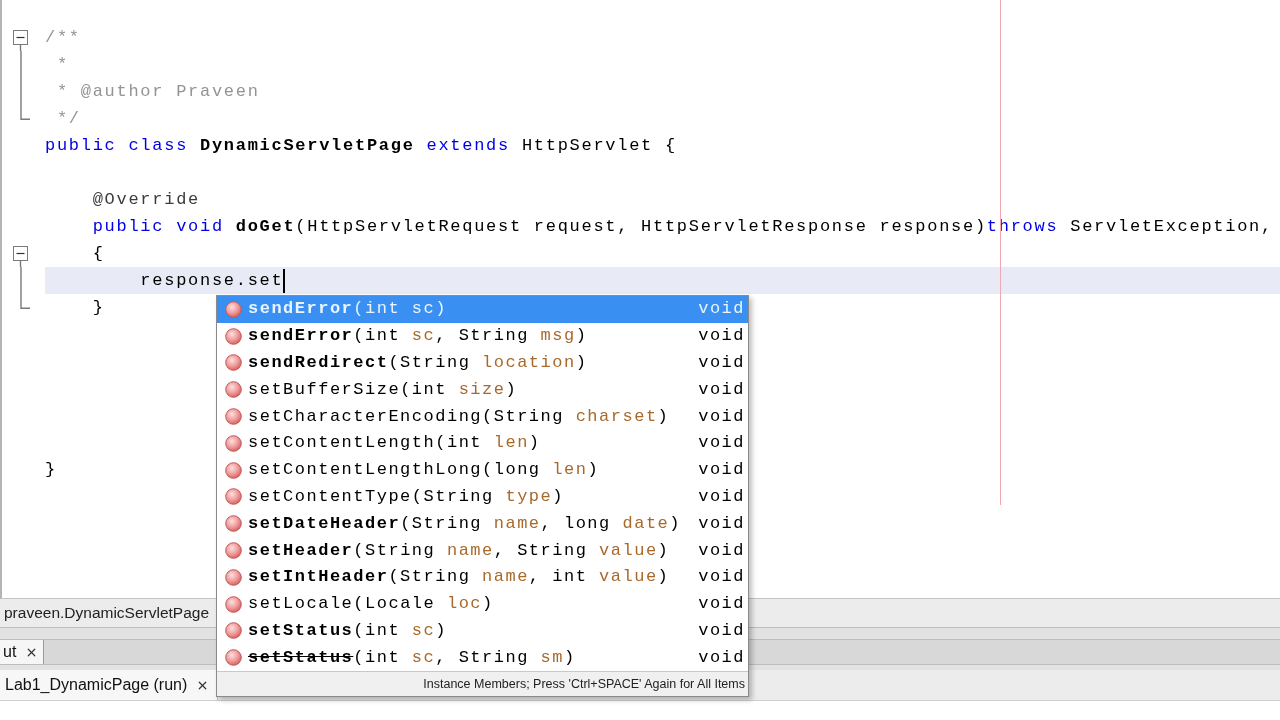 The height and width of the screenshot is (720, 1280). I want to click on panel-tab: ut, so click(22, 652).